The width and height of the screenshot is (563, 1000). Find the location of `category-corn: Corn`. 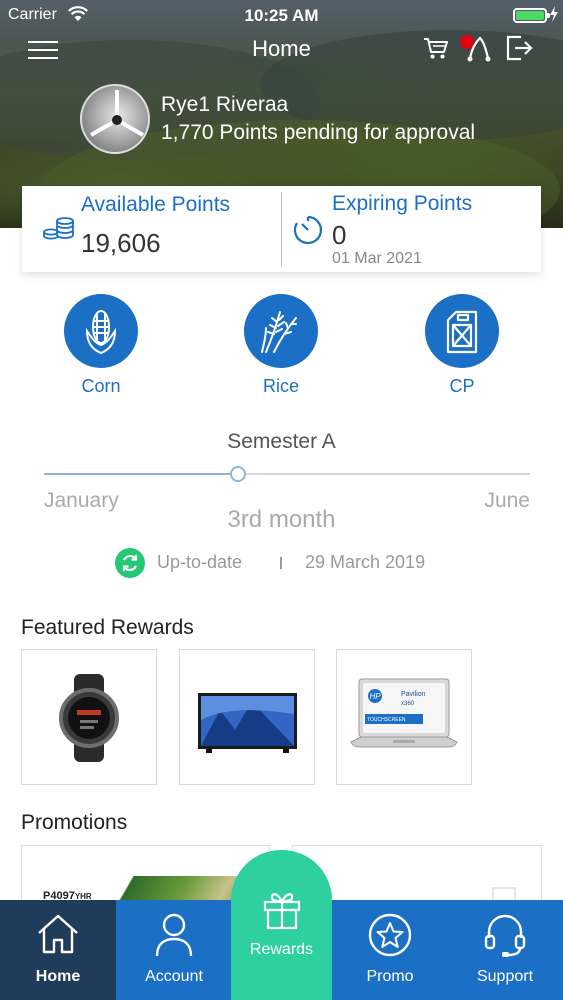

category-corn: Corn is located at coordinates (101, 346).